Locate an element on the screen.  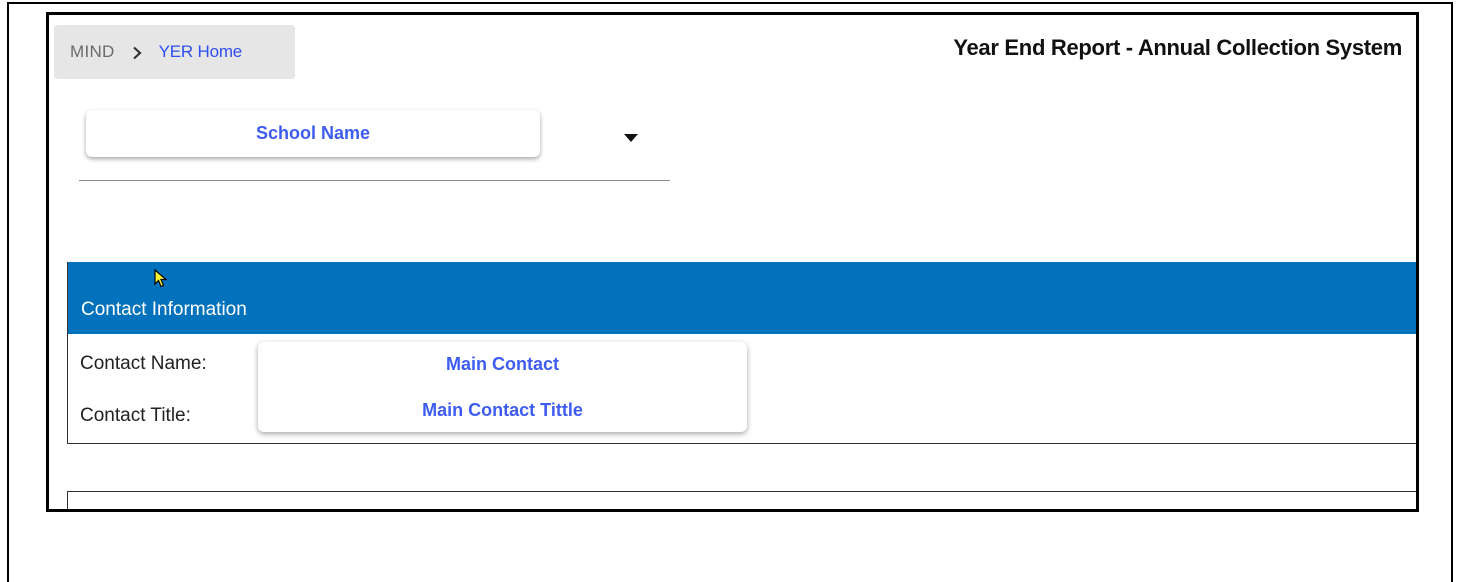
school-name-select: School Name is located at coordinates (374, 145).